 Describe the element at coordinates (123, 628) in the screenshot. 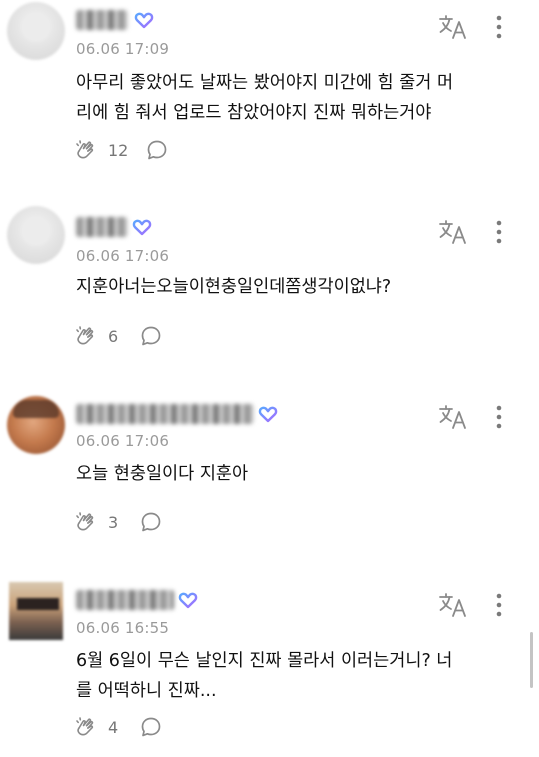

I see `comment-timestamp: 06.06 16:55` at that location.